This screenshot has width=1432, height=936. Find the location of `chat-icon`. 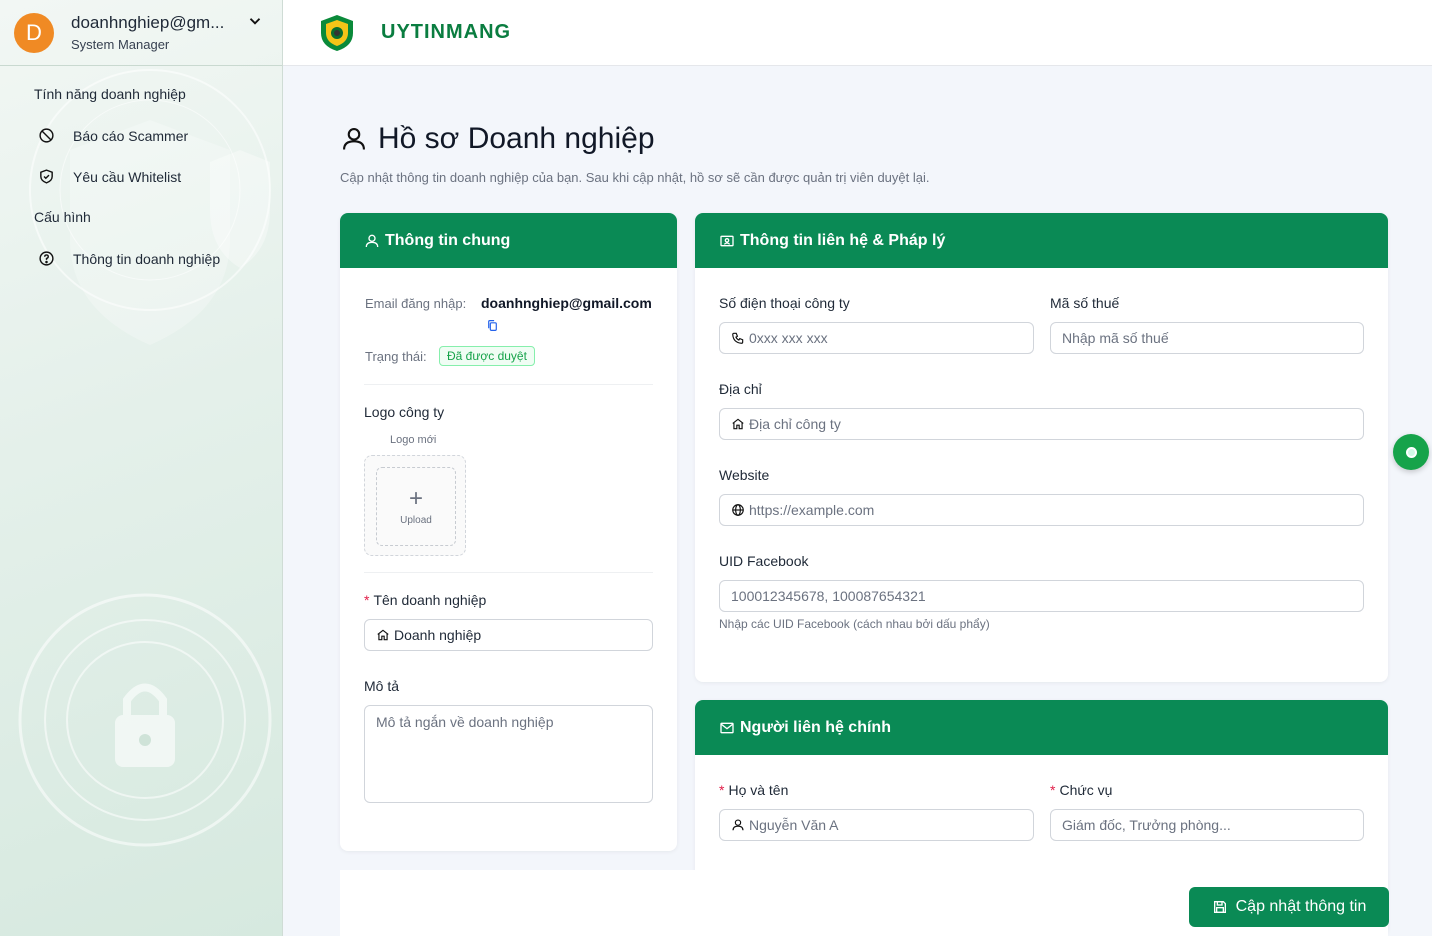

chat-icon is located at coordinates (1411, 452).